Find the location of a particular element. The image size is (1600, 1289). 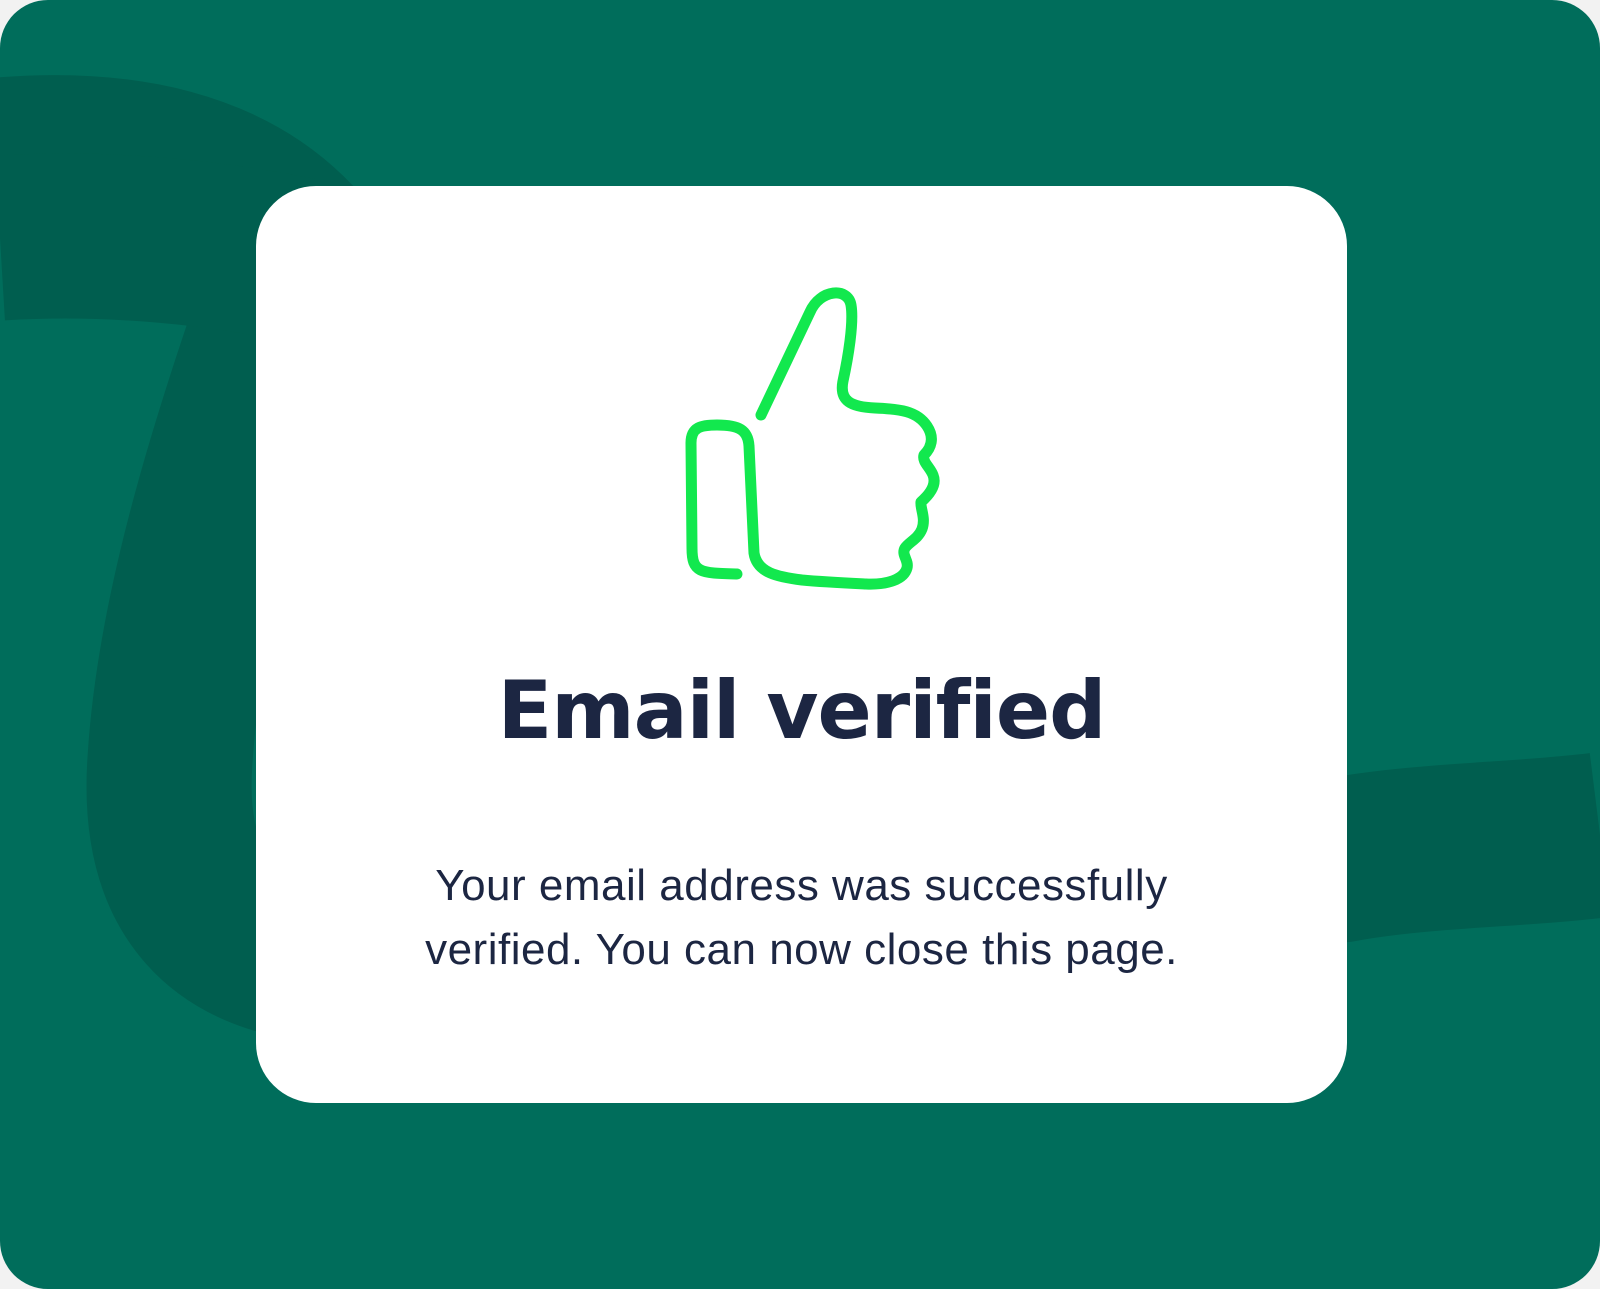

page-title: Email verified is located at coordinates (802, 710).